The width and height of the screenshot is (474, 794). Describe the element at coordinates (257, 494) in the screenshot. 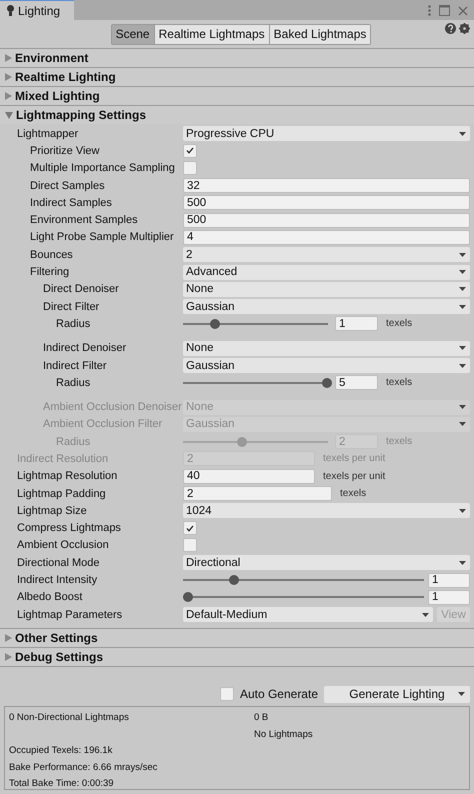

I see `input-field: 2` at that location.